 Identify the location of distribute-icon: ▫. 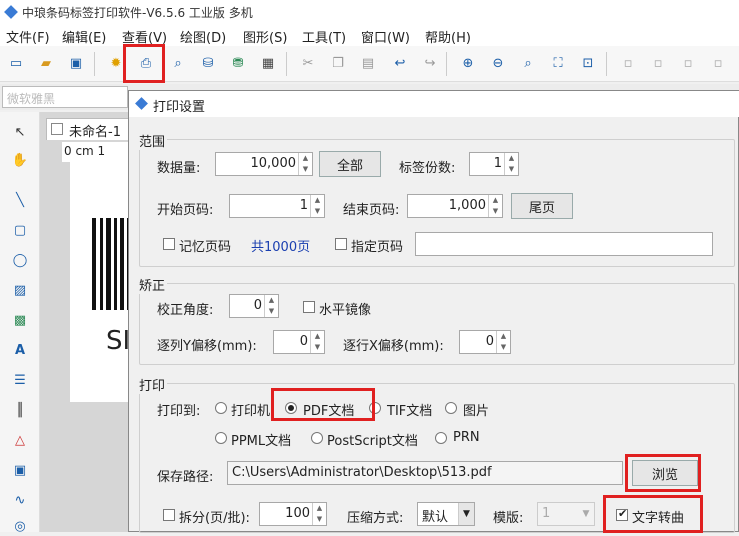
(718, 63).